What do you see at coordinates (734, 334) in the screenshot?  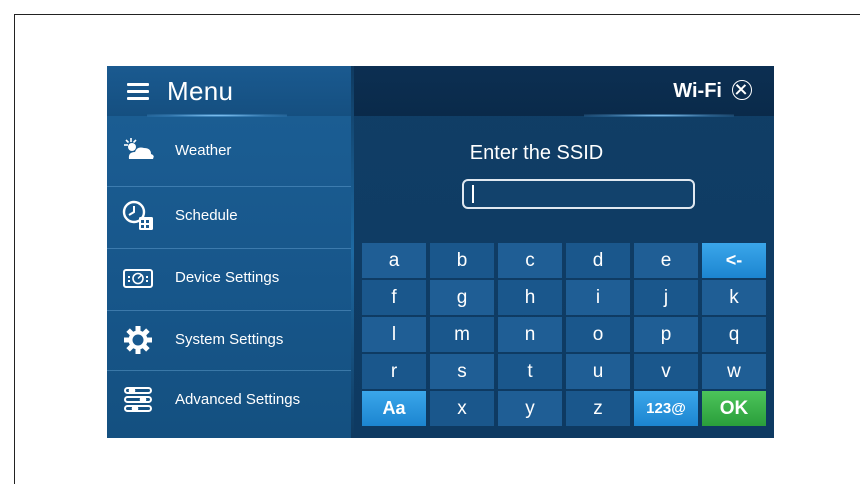 I see `key-q: q` at bounding box center [734, 334].